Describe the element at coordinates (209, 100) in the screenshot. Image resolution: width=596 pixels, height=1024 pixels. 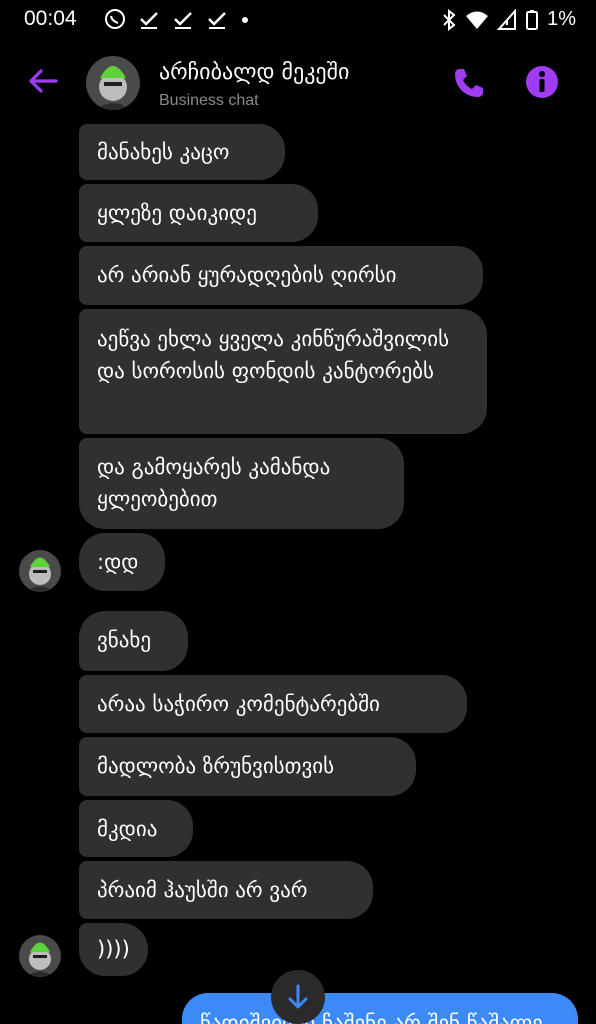
I see `contact-subtitle: Business chat` at that location.